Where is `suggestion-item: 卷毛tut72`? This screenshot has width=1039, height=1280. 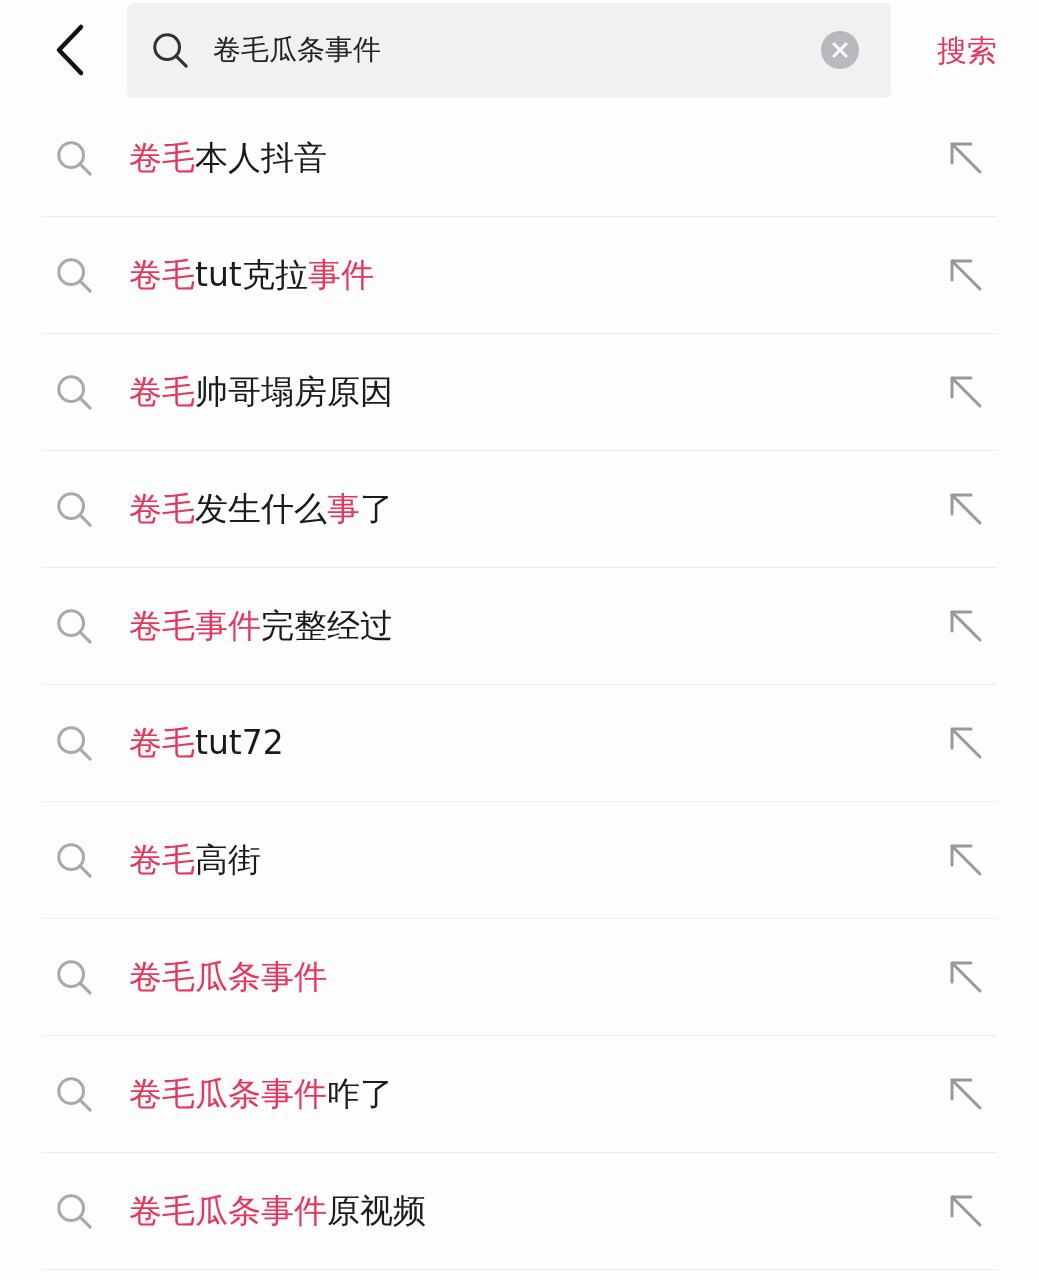 suggestion-item: 卷毛tut72 is located at coordinates (519, 743).